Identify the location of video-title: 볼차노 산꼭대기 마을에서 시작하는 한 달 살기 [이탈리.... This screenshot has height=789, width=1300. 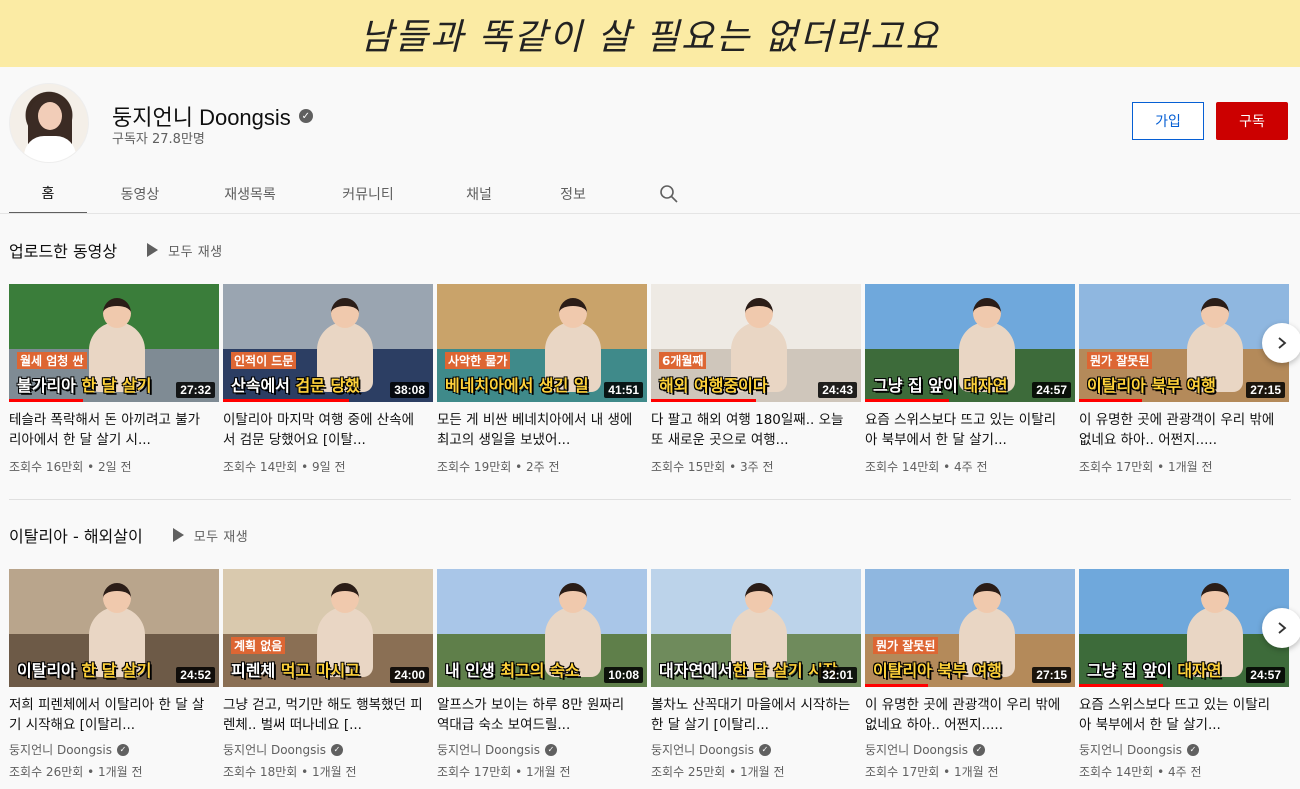
(756, 715).